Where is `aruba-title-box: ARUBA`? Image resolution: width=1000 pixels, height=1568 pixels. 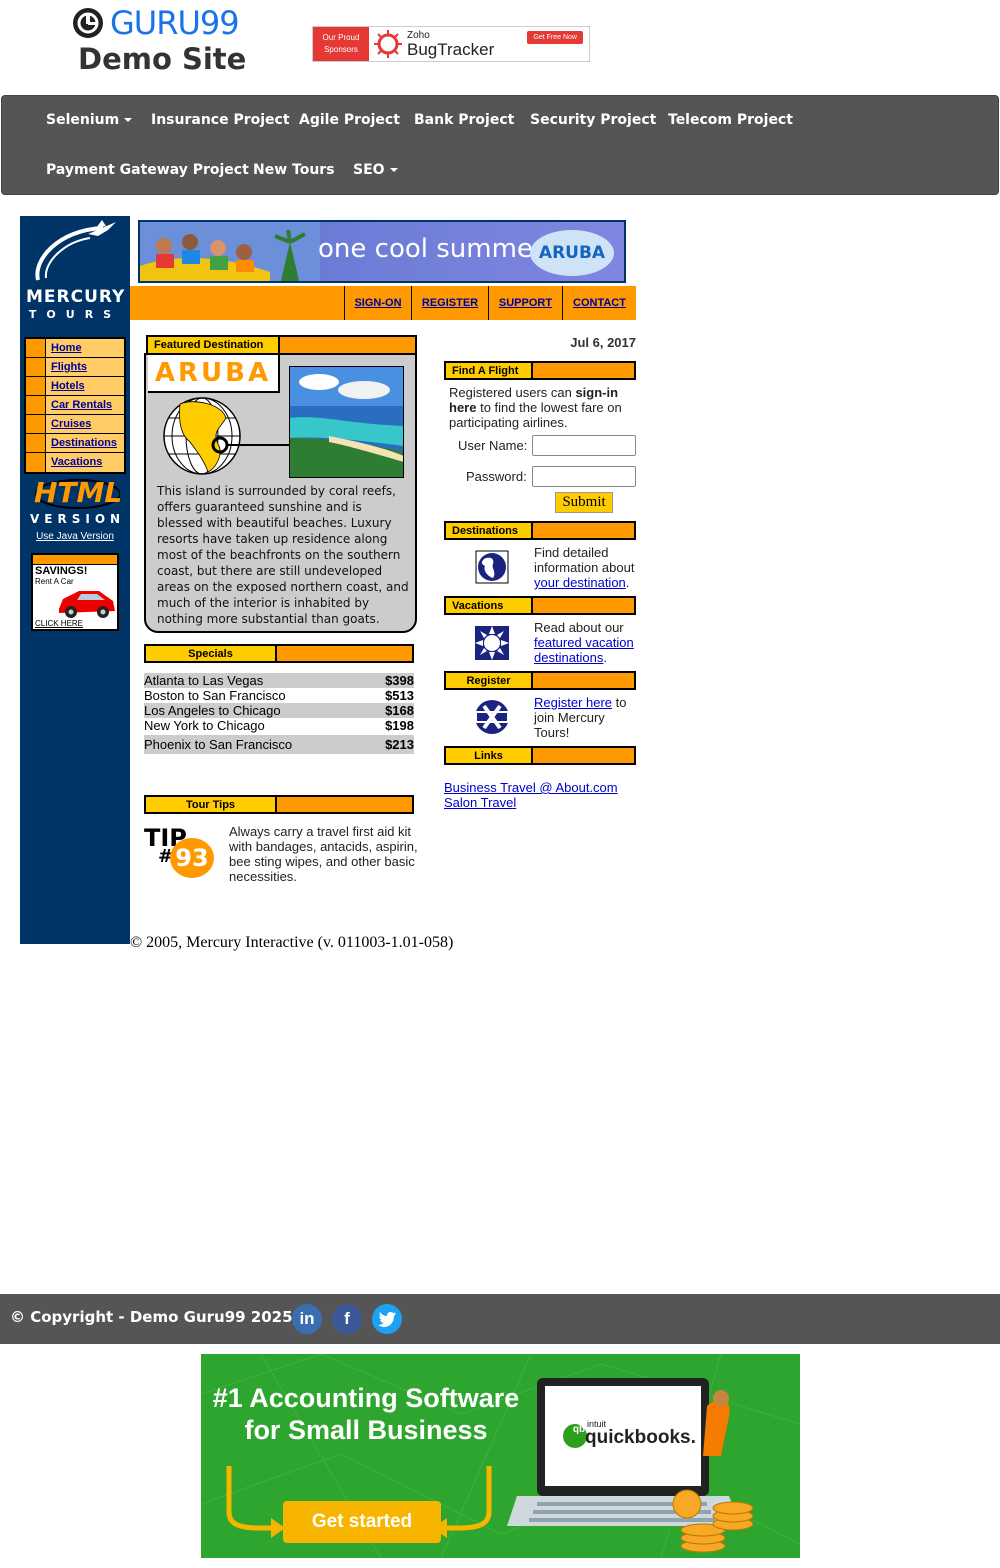
aruba-title-box: ARUBA is located at coordinates (214, 374).